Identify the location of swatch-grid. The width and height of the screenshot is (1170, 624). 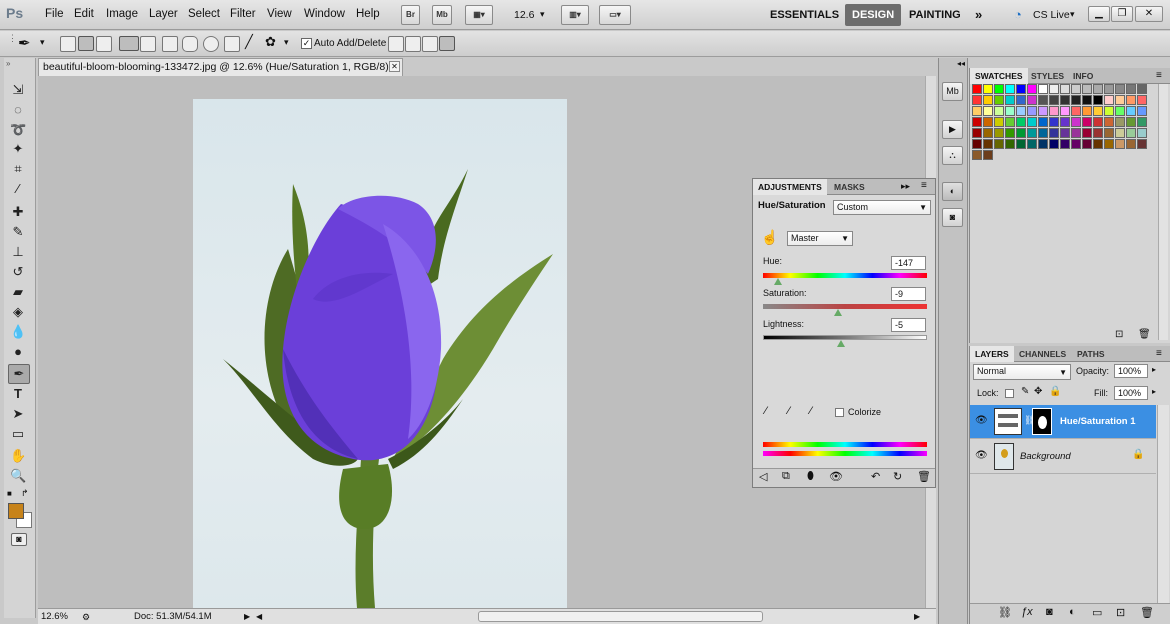
(1060, 126).